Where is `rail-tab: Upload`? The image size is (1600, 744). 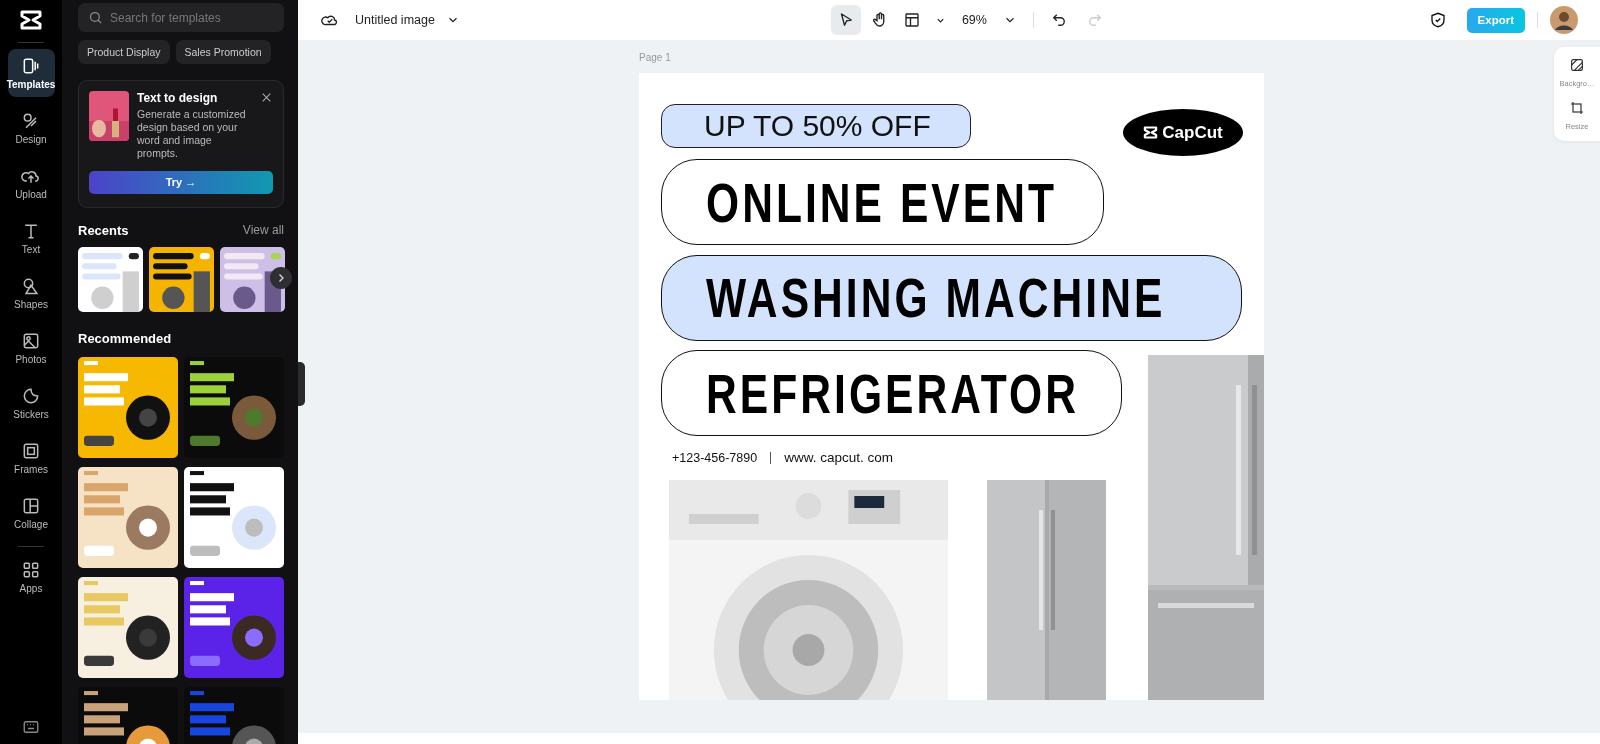
rail-tab: Upload is located at coordinates (31, 183).